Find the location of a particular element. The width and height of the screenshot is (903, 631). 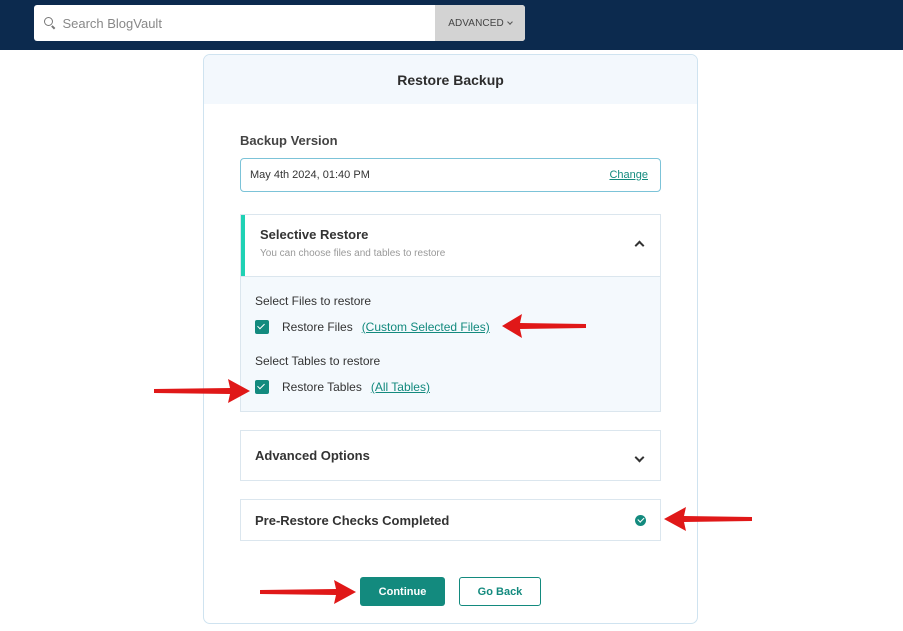

advanced-search-label: ADVANCED is located at coordinates (476, 23).